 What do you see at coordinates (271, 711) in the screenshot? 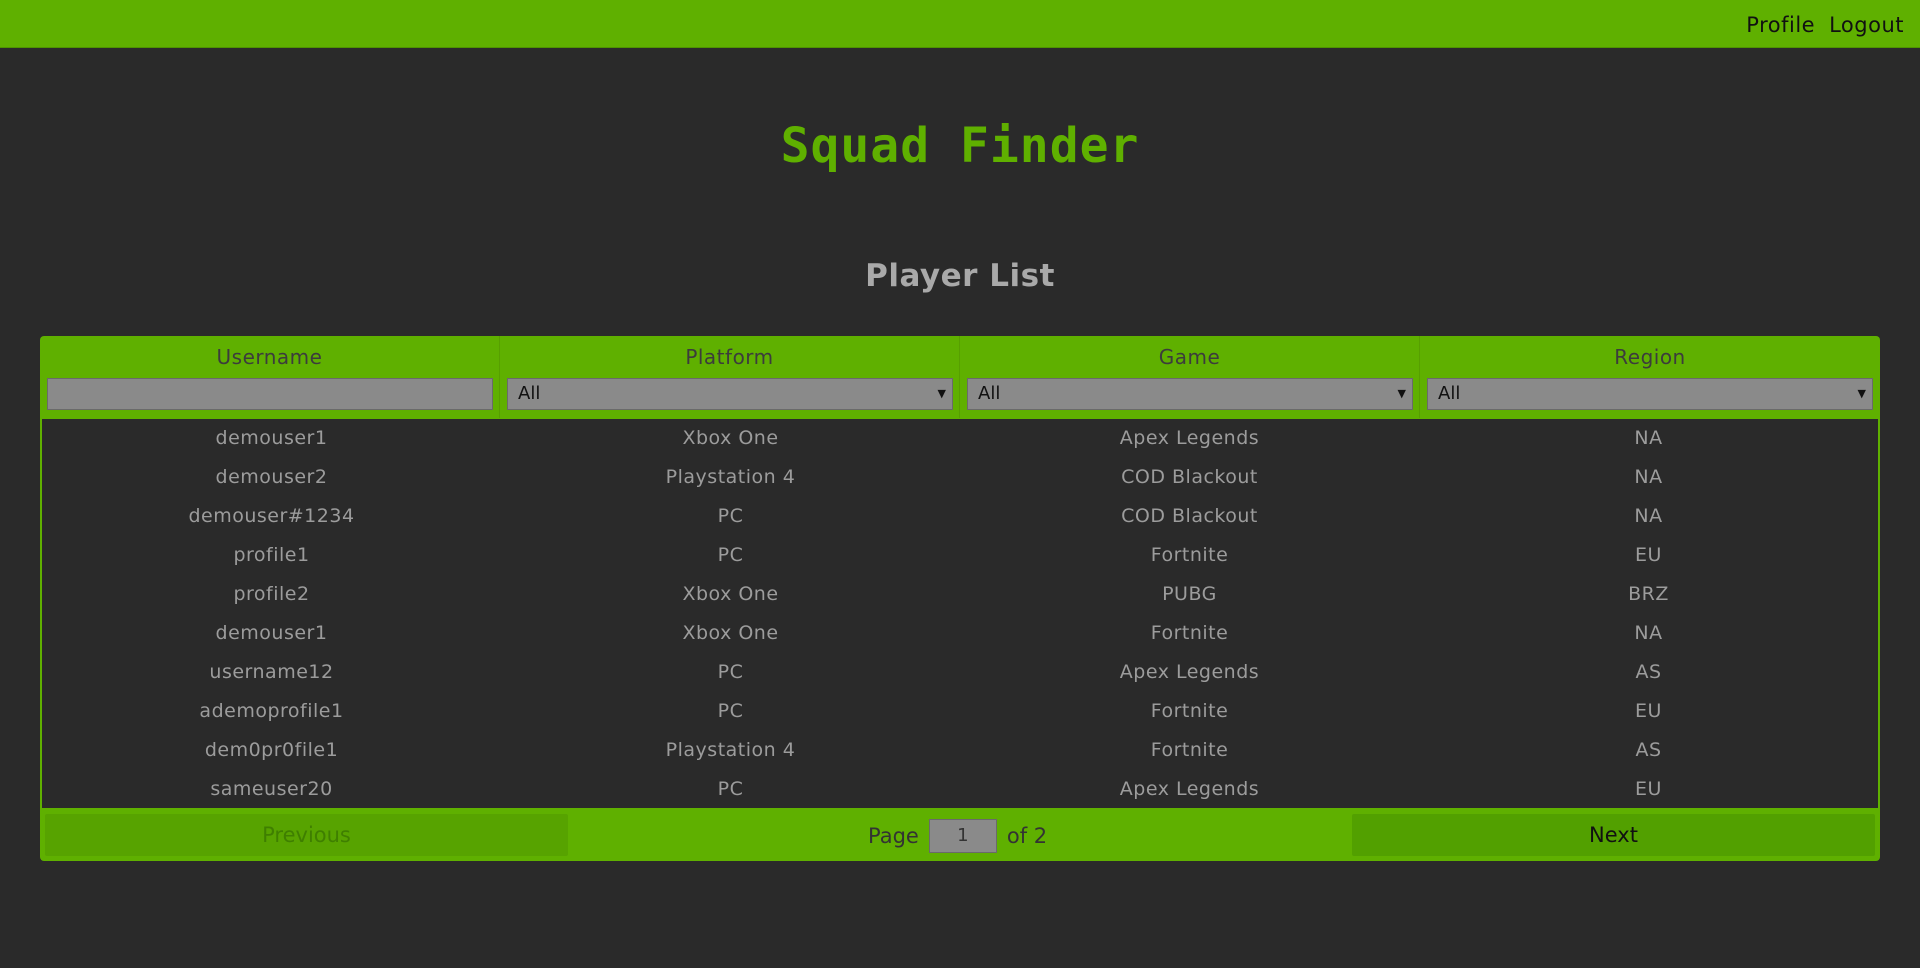
I see `cell-username: ademoprofile1` at bounding box center [271, 711].